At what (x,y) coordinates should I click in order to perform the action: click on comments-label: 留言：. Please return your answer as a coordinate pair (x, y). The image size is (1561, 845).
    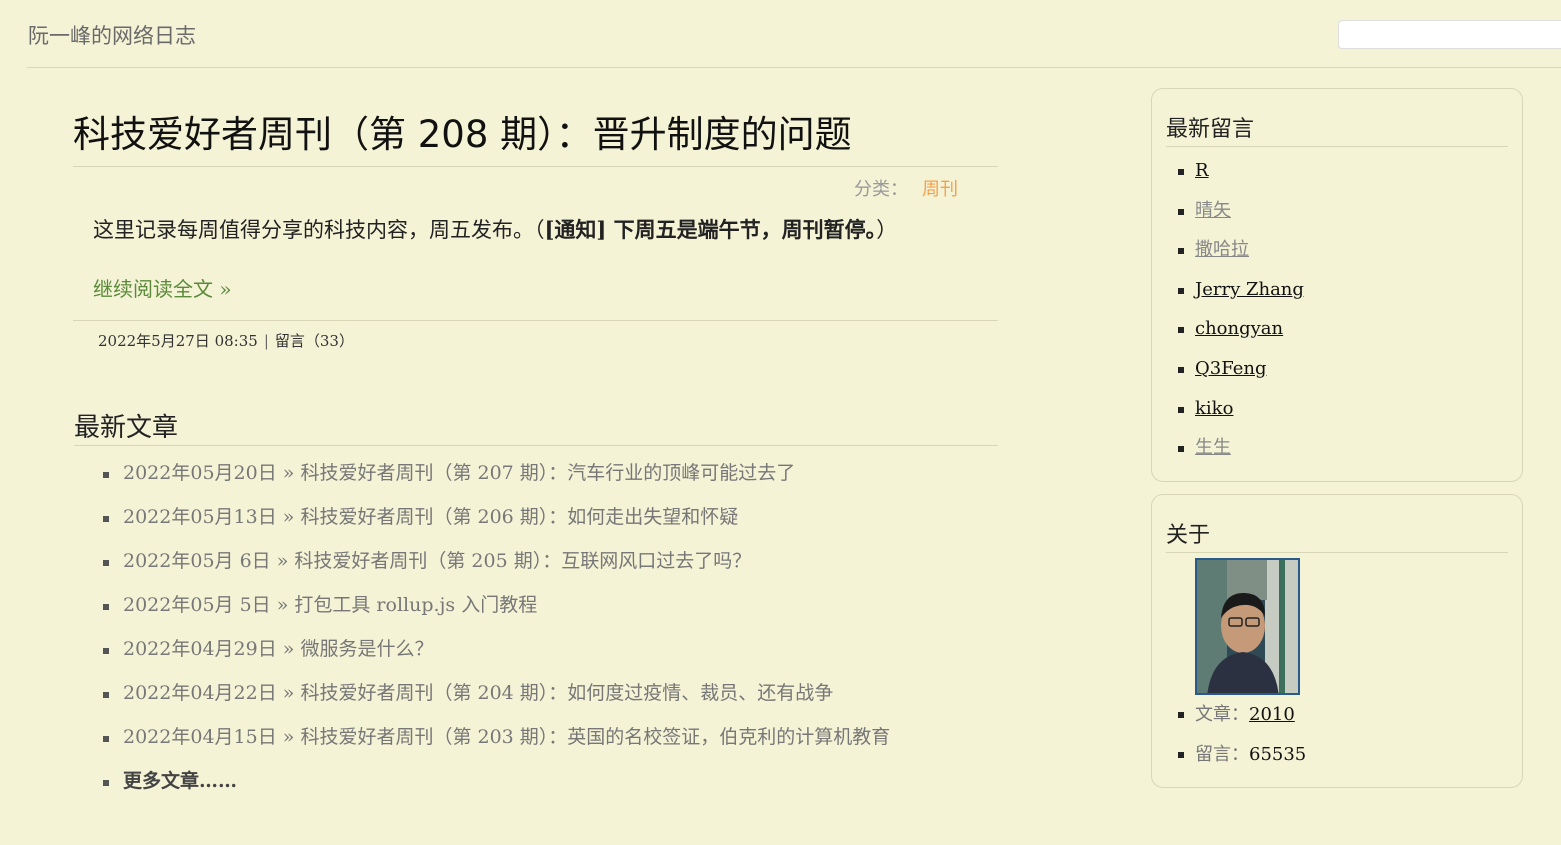
    Looking at the image, I should click on (1222, 754).